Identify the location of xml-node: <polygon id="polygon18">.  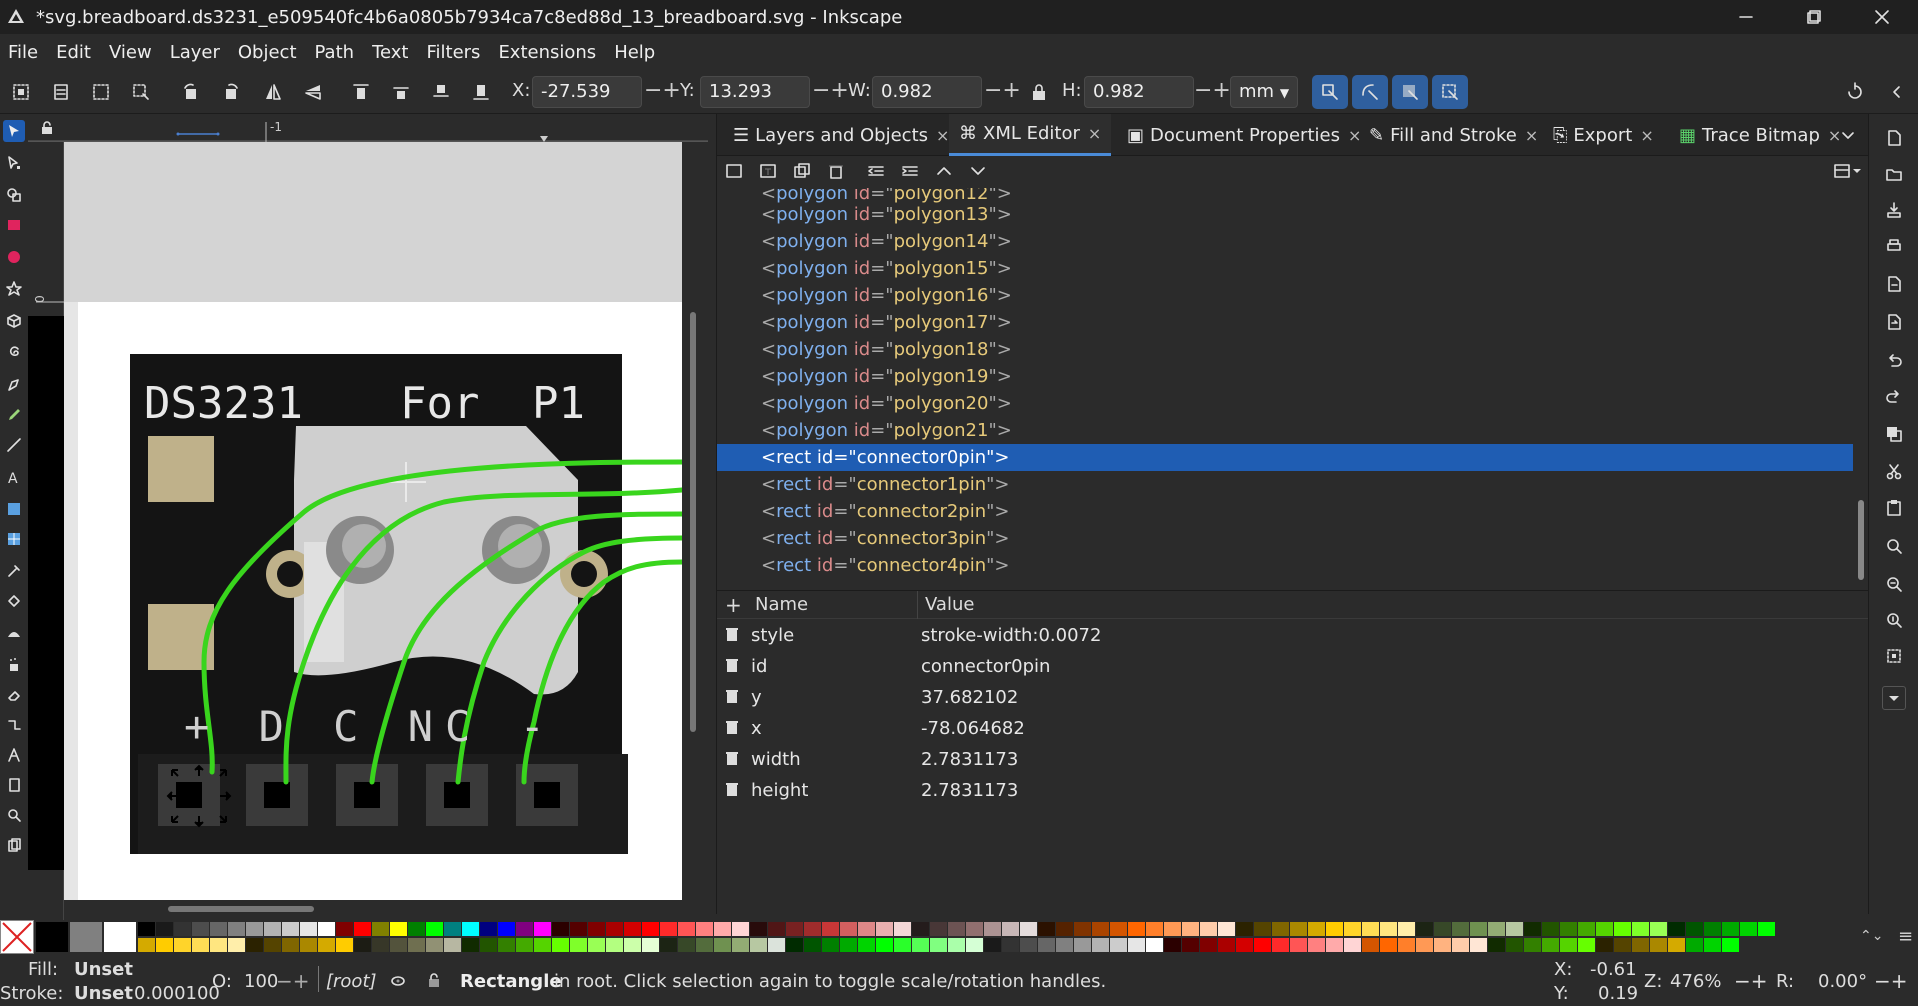
(1285, 349).